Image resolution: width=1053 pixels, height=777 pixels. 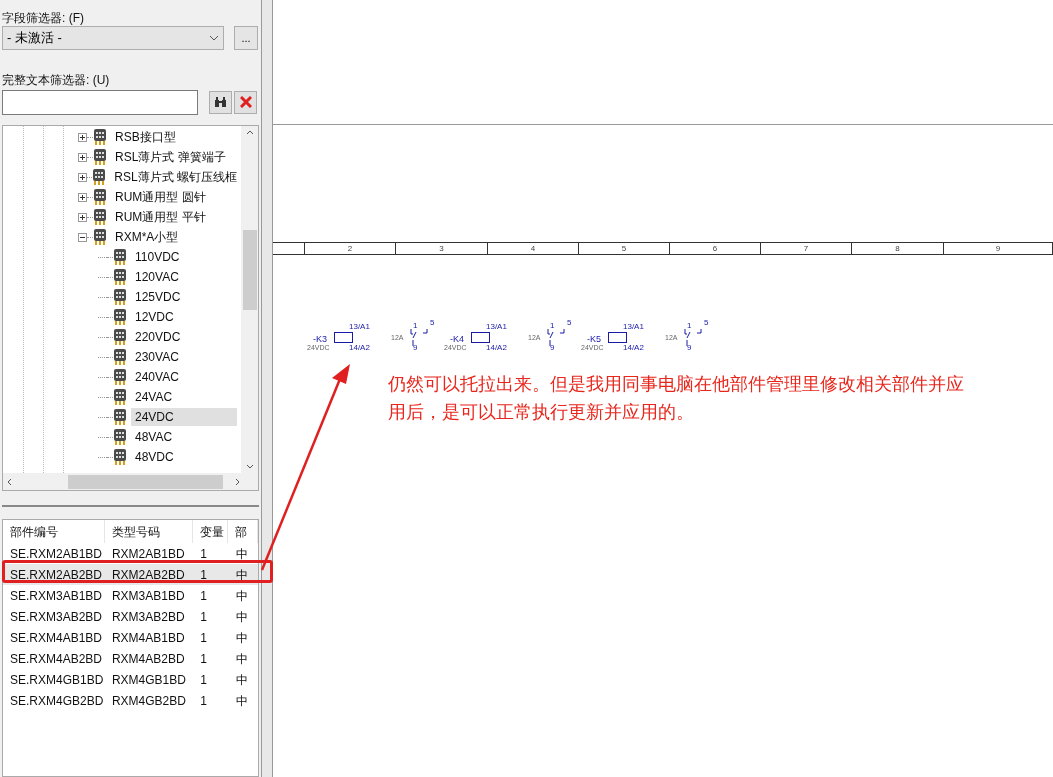 What do you see at coordinates (56, 554) in the screenshot?
I see `table-cell-text: SE.RXM2AB1BD` at bounding box center [56, 554].